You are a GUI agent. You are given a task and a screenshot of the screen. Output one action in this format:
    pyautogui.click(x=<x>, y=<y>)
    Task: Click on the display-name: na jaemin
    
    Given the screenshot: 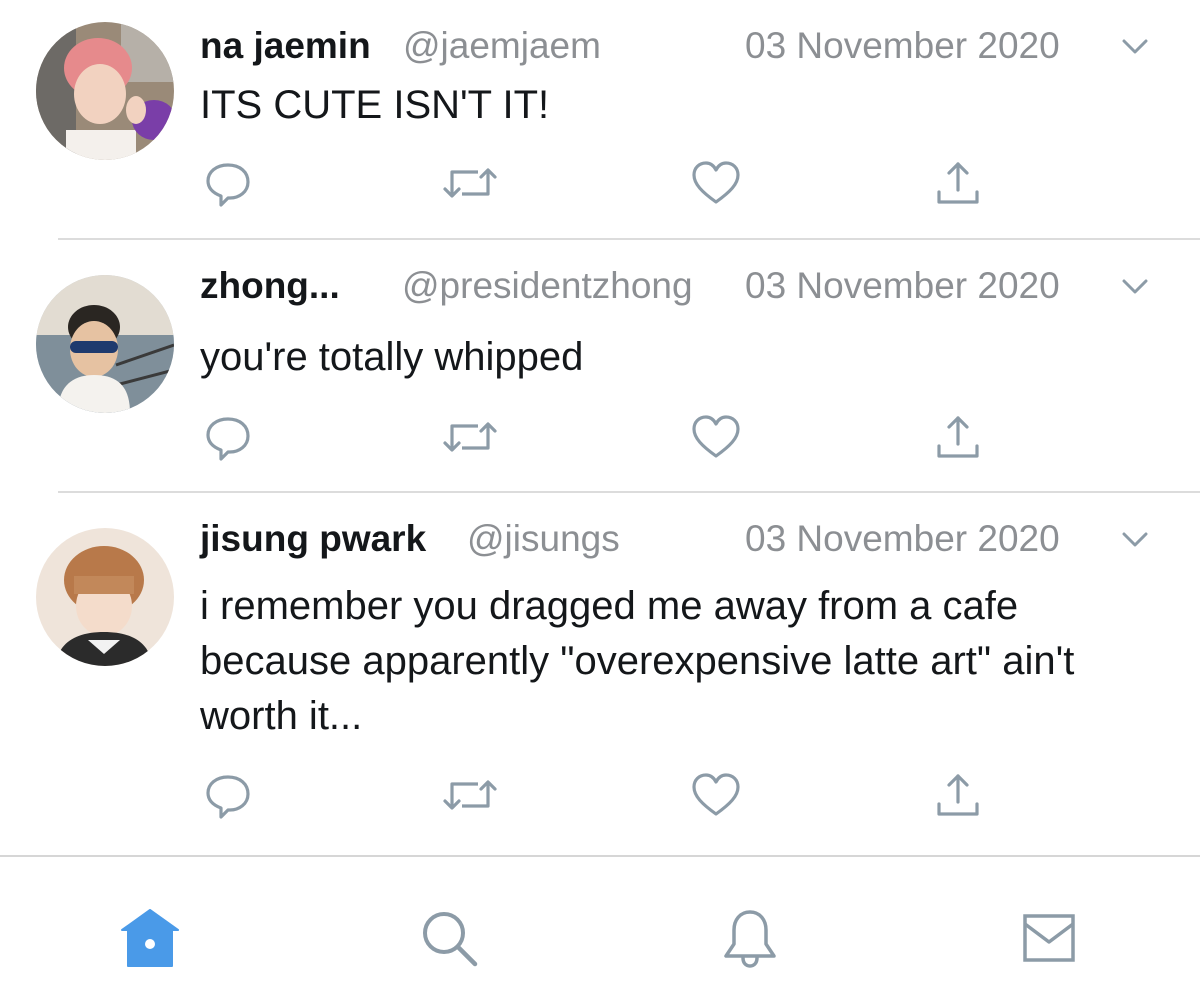 What is the action you would take?
    pyautogui.click(x=285, y=46)
    